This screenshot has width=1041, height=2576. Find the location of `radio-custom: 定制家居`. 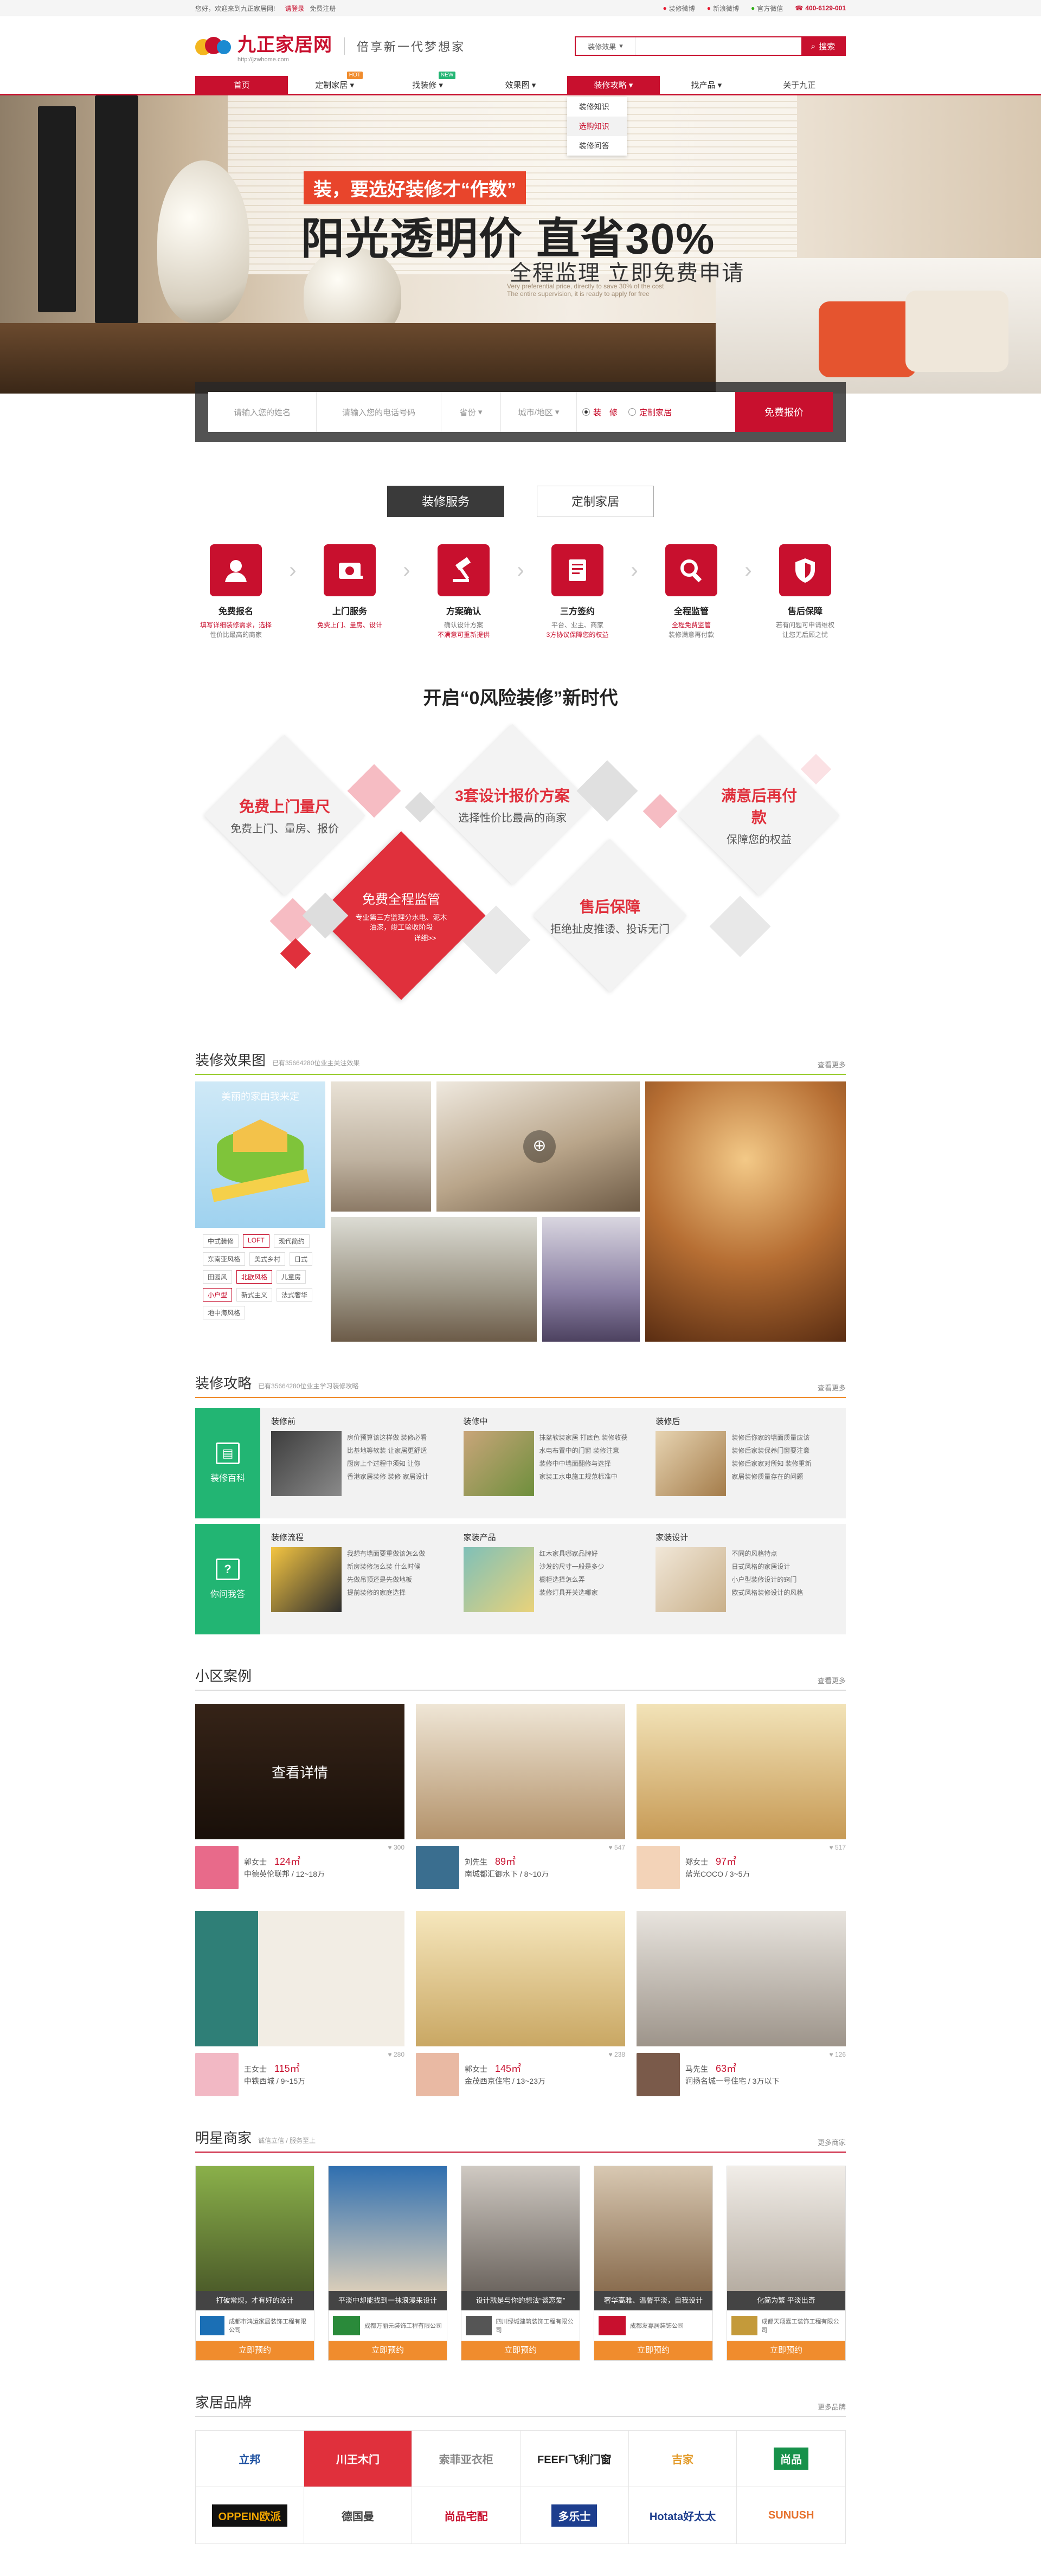

radio-custom: 定制家居 is located at coordinates (650, 412).